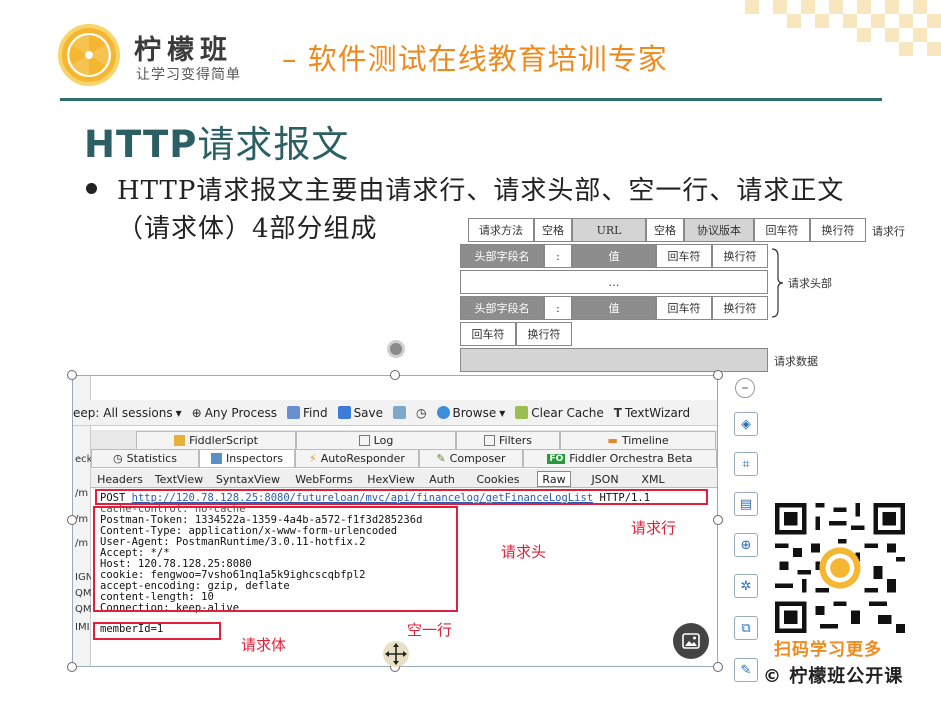 The width and height of the screenshot is (941, 705). I want to click on find-button: Find, so click(307, 413).